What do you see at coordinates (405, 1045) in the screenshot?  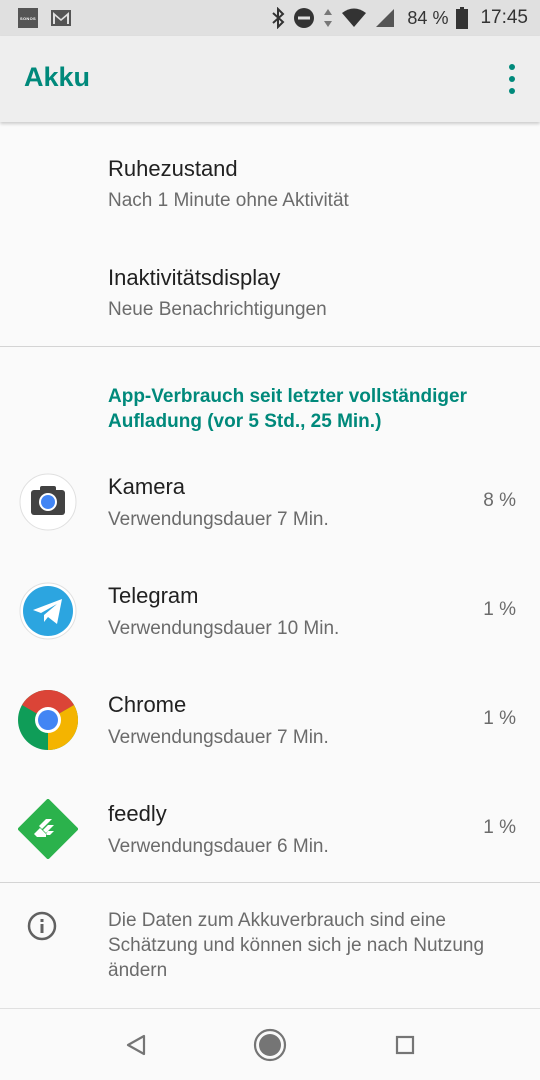 I see `recents-icon` at bounding box center [405, 1045].